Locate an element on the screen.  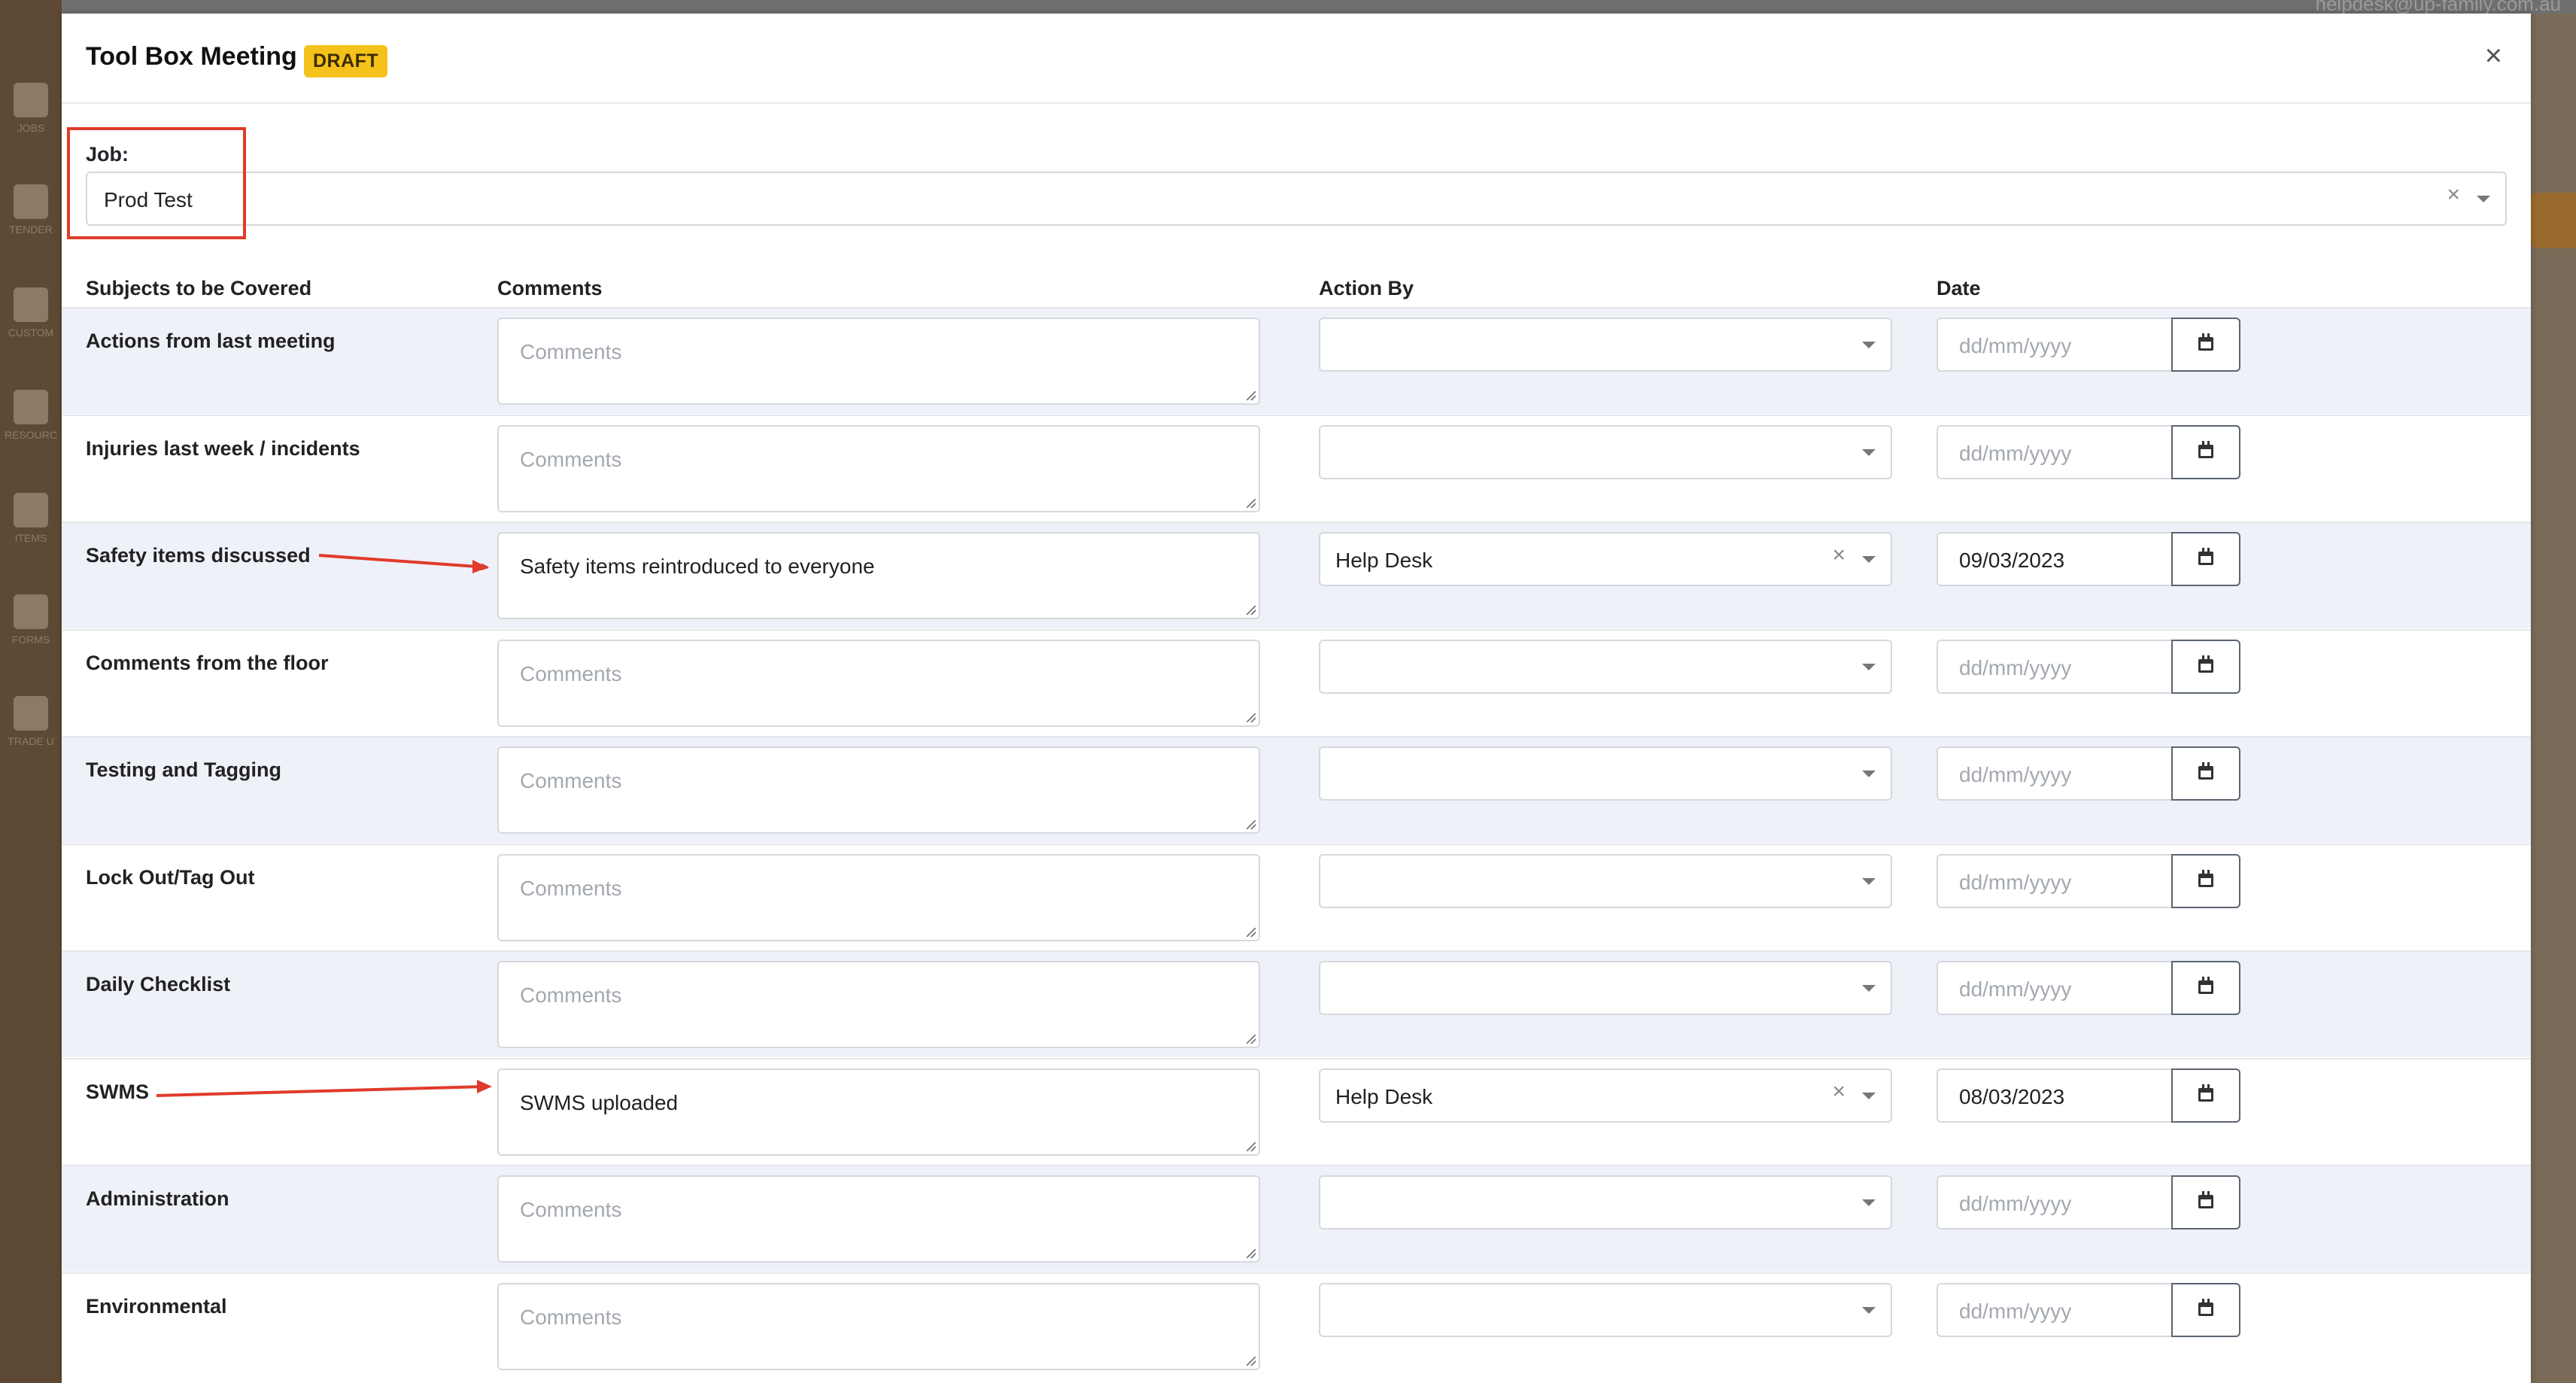
document-icon is located at coordinates (31, 201).